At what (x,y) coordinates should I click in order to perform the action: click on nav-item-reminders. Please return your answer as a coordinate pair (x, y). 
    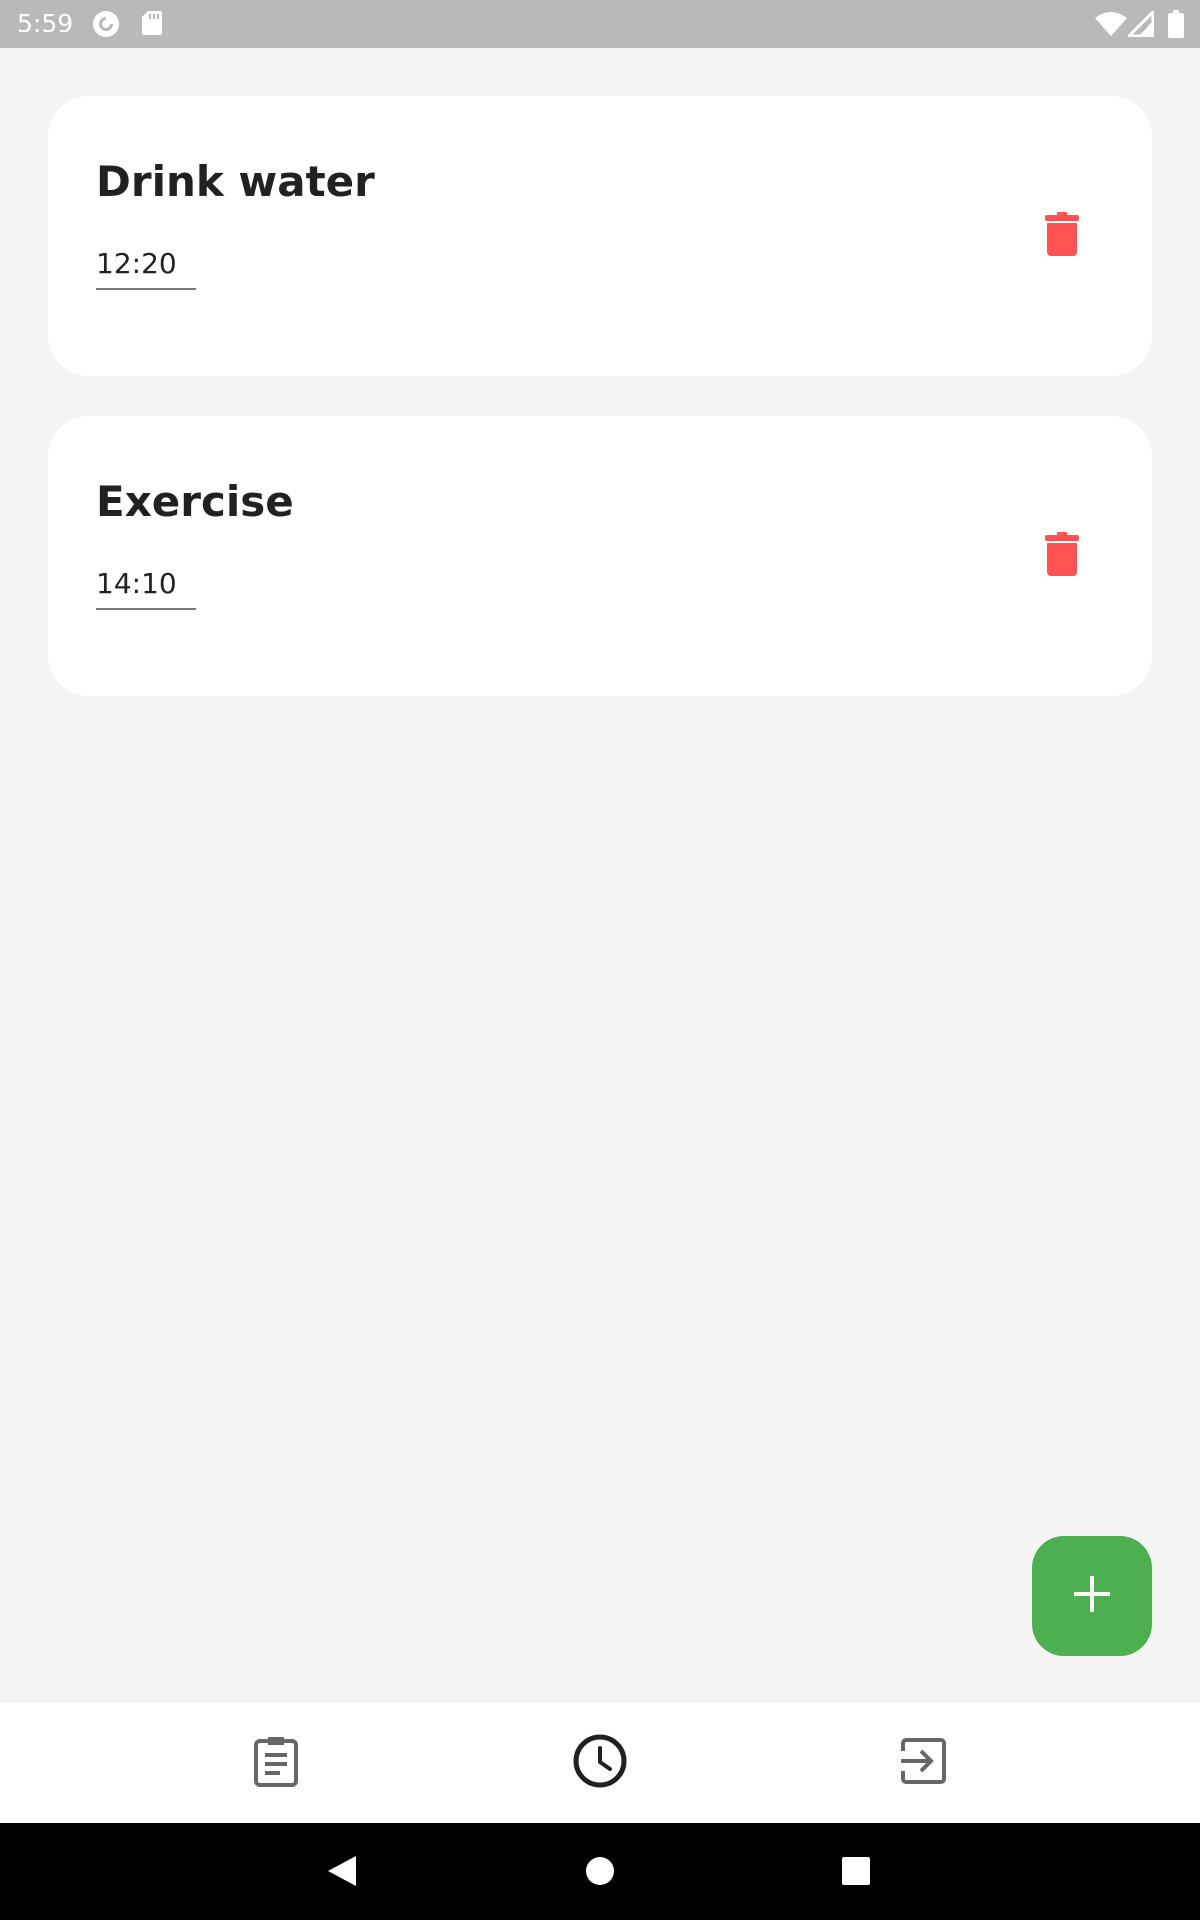
    Looking at the image, I should click on (600, 1763).